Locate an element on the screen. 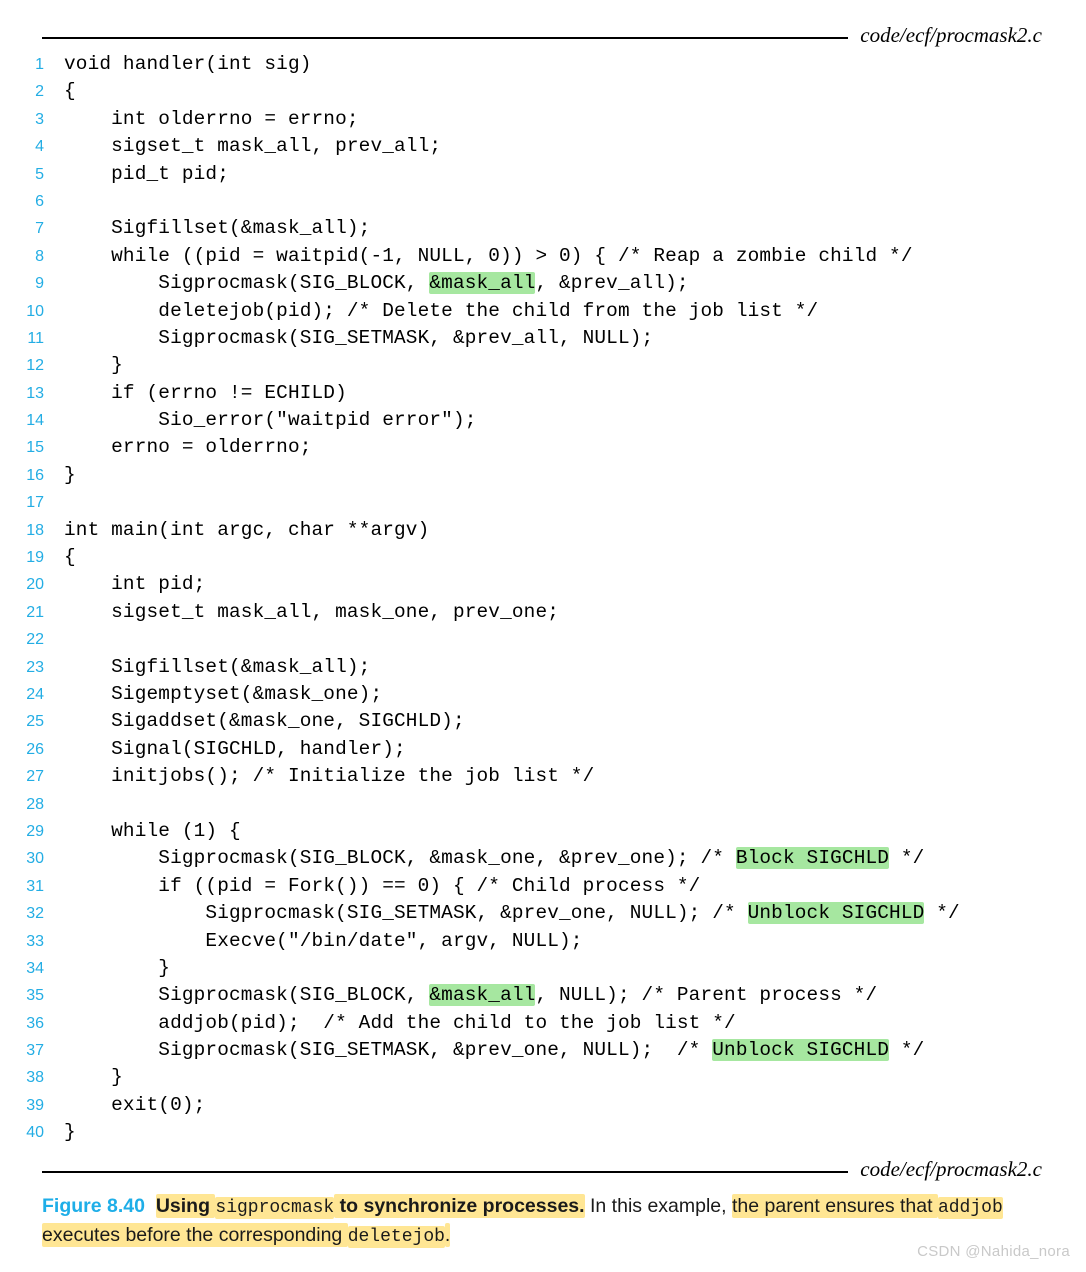 The image size is (1086, 1272). code-line: 38 } is located at coordinates (543, 1077).